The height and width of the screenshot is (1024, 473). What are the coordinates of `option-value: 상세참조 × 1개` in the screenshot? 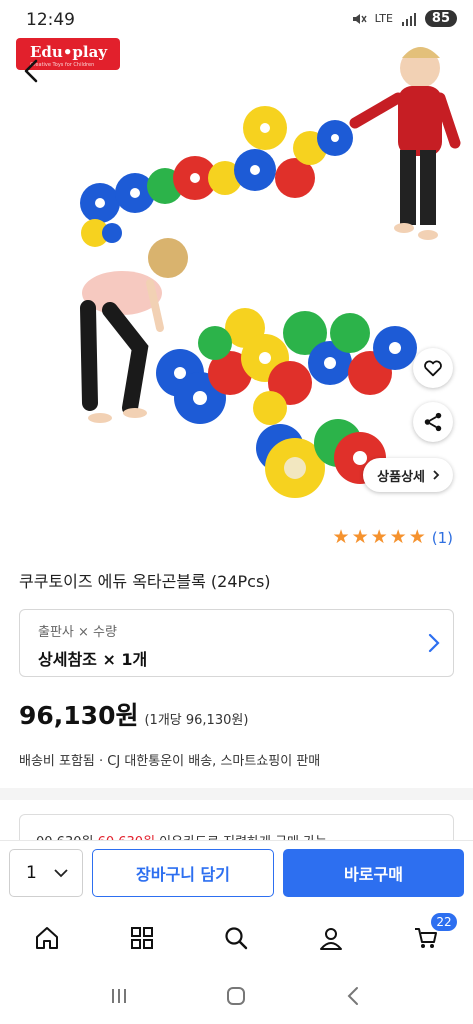 It's located at (93, 659).